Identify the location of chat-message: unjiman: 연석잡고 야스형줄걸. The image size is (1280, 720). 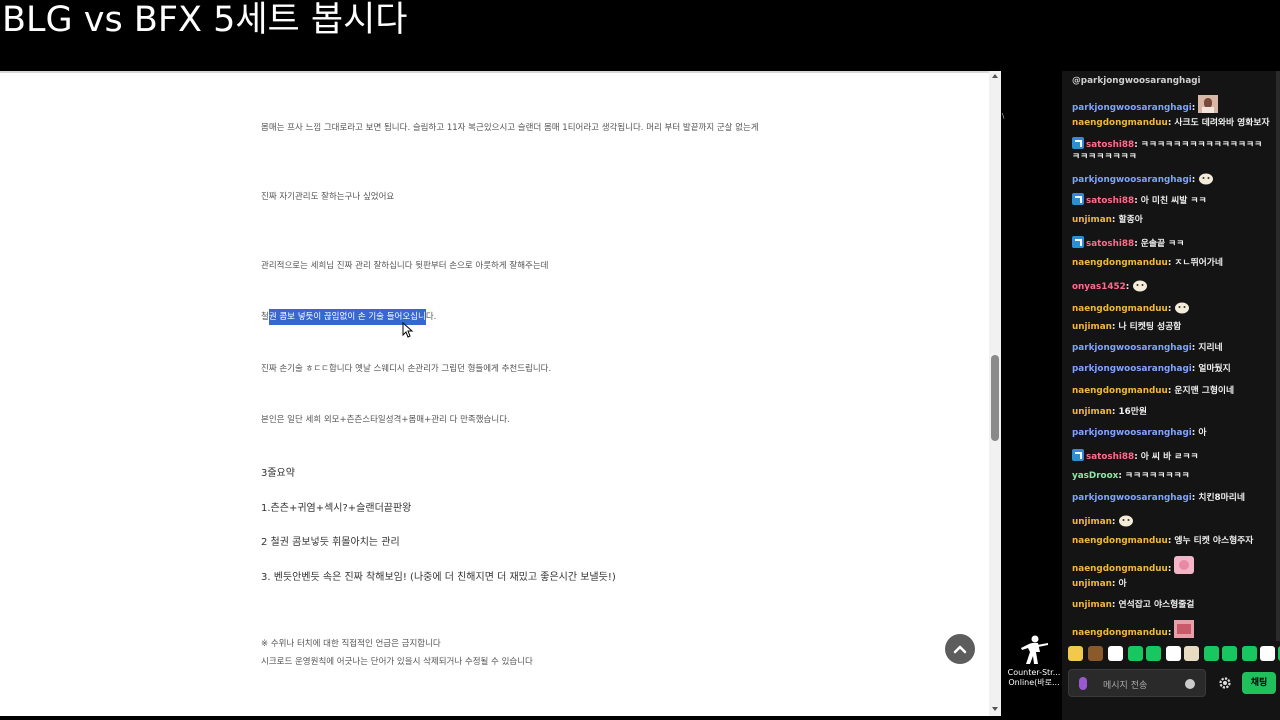
(1172, 605).